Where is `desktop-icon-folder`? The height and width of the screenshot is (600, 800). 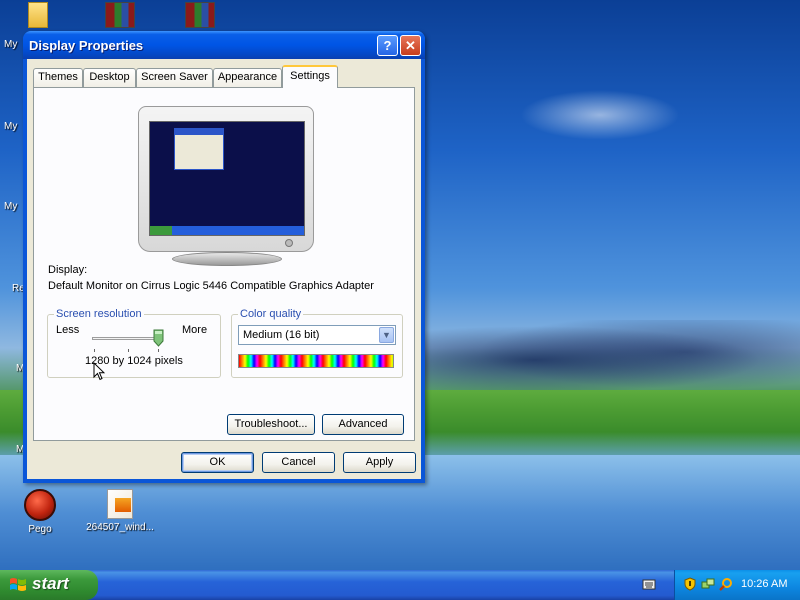
desktop-icon-folder is located at coordinates (39, 16).